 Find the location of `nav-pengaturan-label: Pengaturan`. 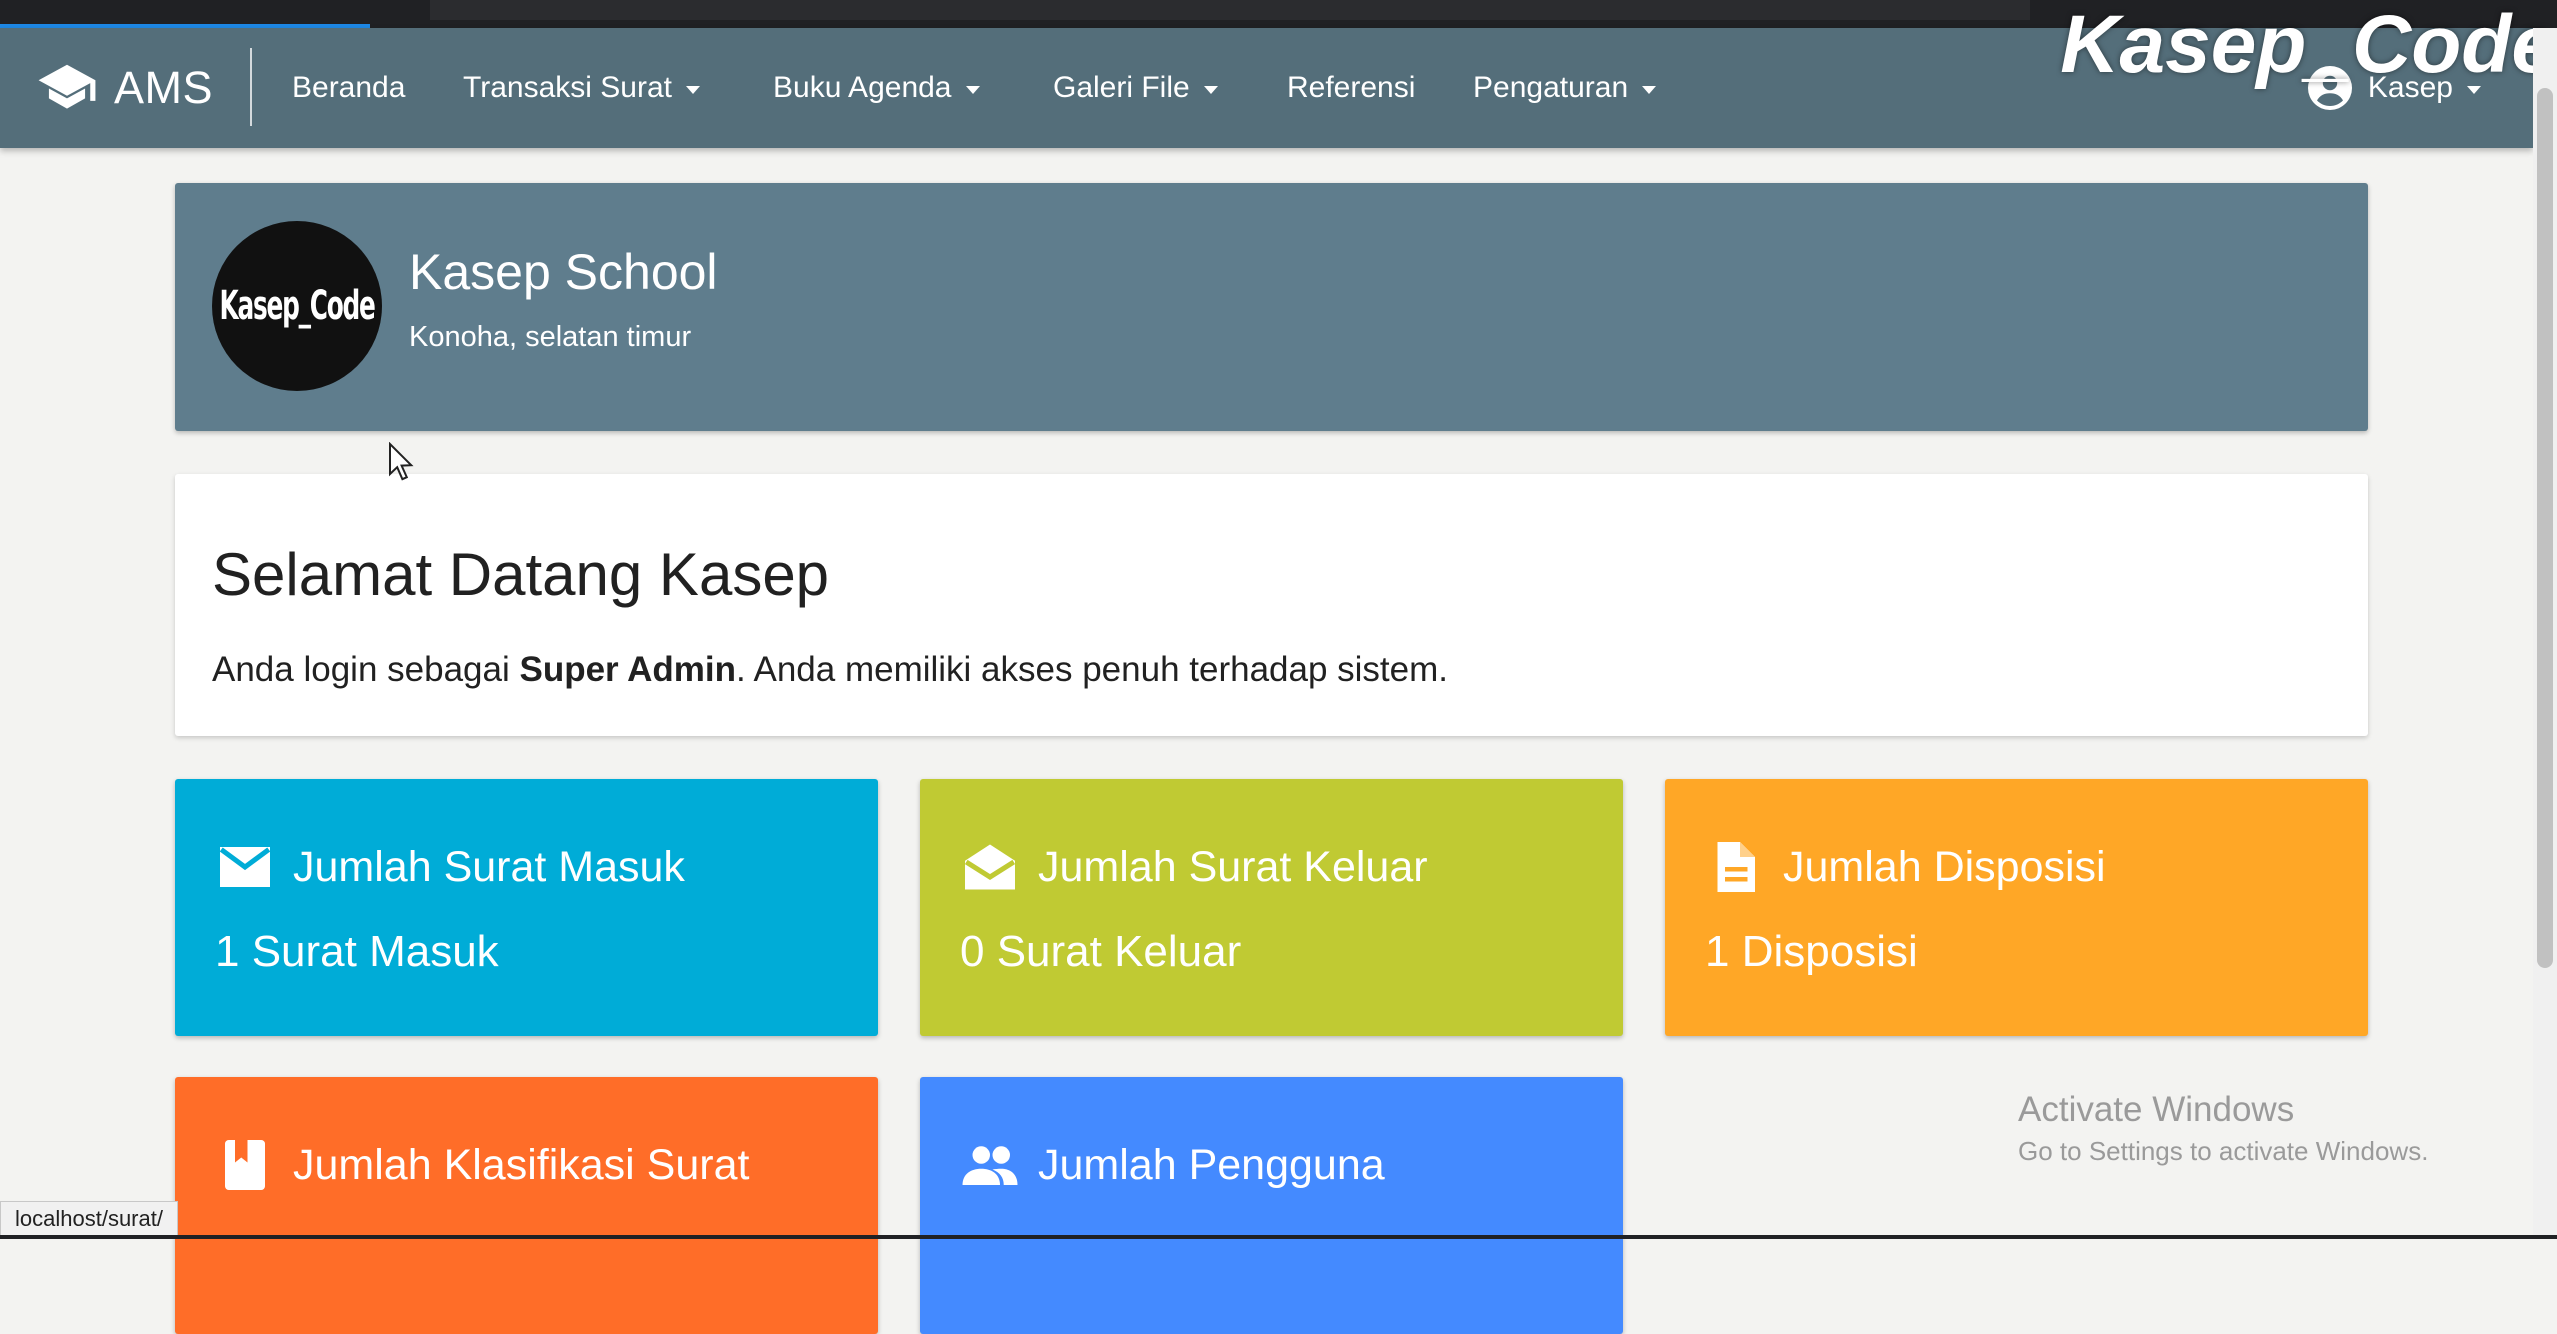

nav-pengaturan-label: Pengaturan is located at coordinates (1551, 87).